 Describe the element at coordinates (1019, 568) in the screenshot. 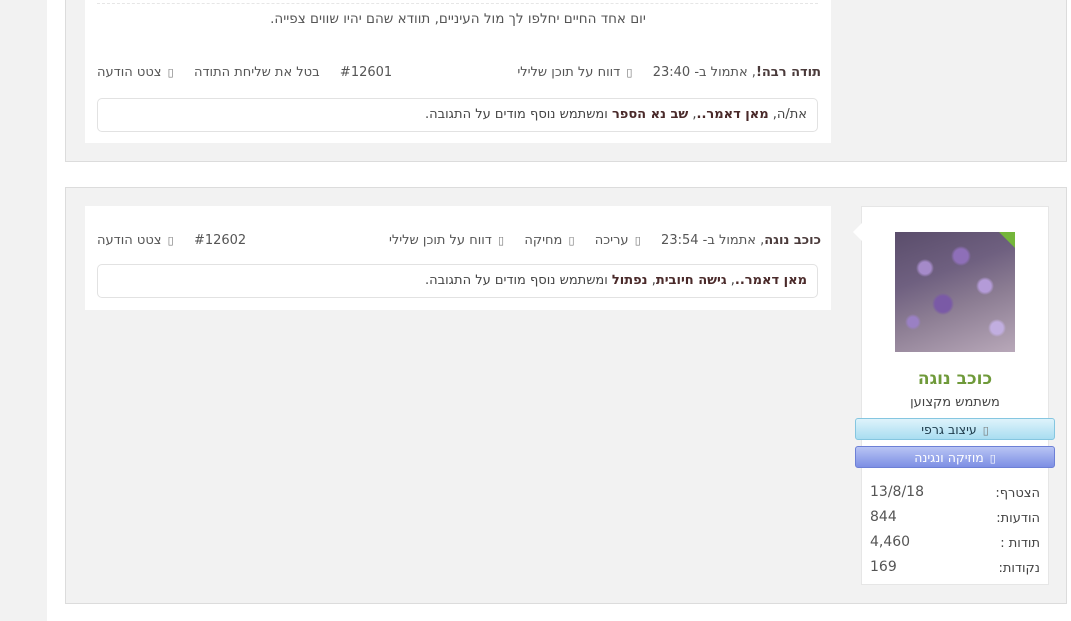

I see `stat-key: נקודות:` at that location.